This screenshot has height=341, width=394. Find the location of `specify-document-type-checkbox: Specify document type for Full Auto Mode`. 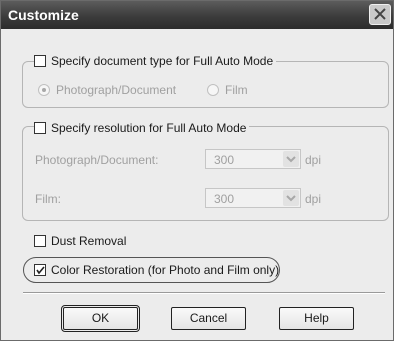

specify-document-type-checkbox: Specify document type for Full Auto Mode is located at coordinates (155, 61).